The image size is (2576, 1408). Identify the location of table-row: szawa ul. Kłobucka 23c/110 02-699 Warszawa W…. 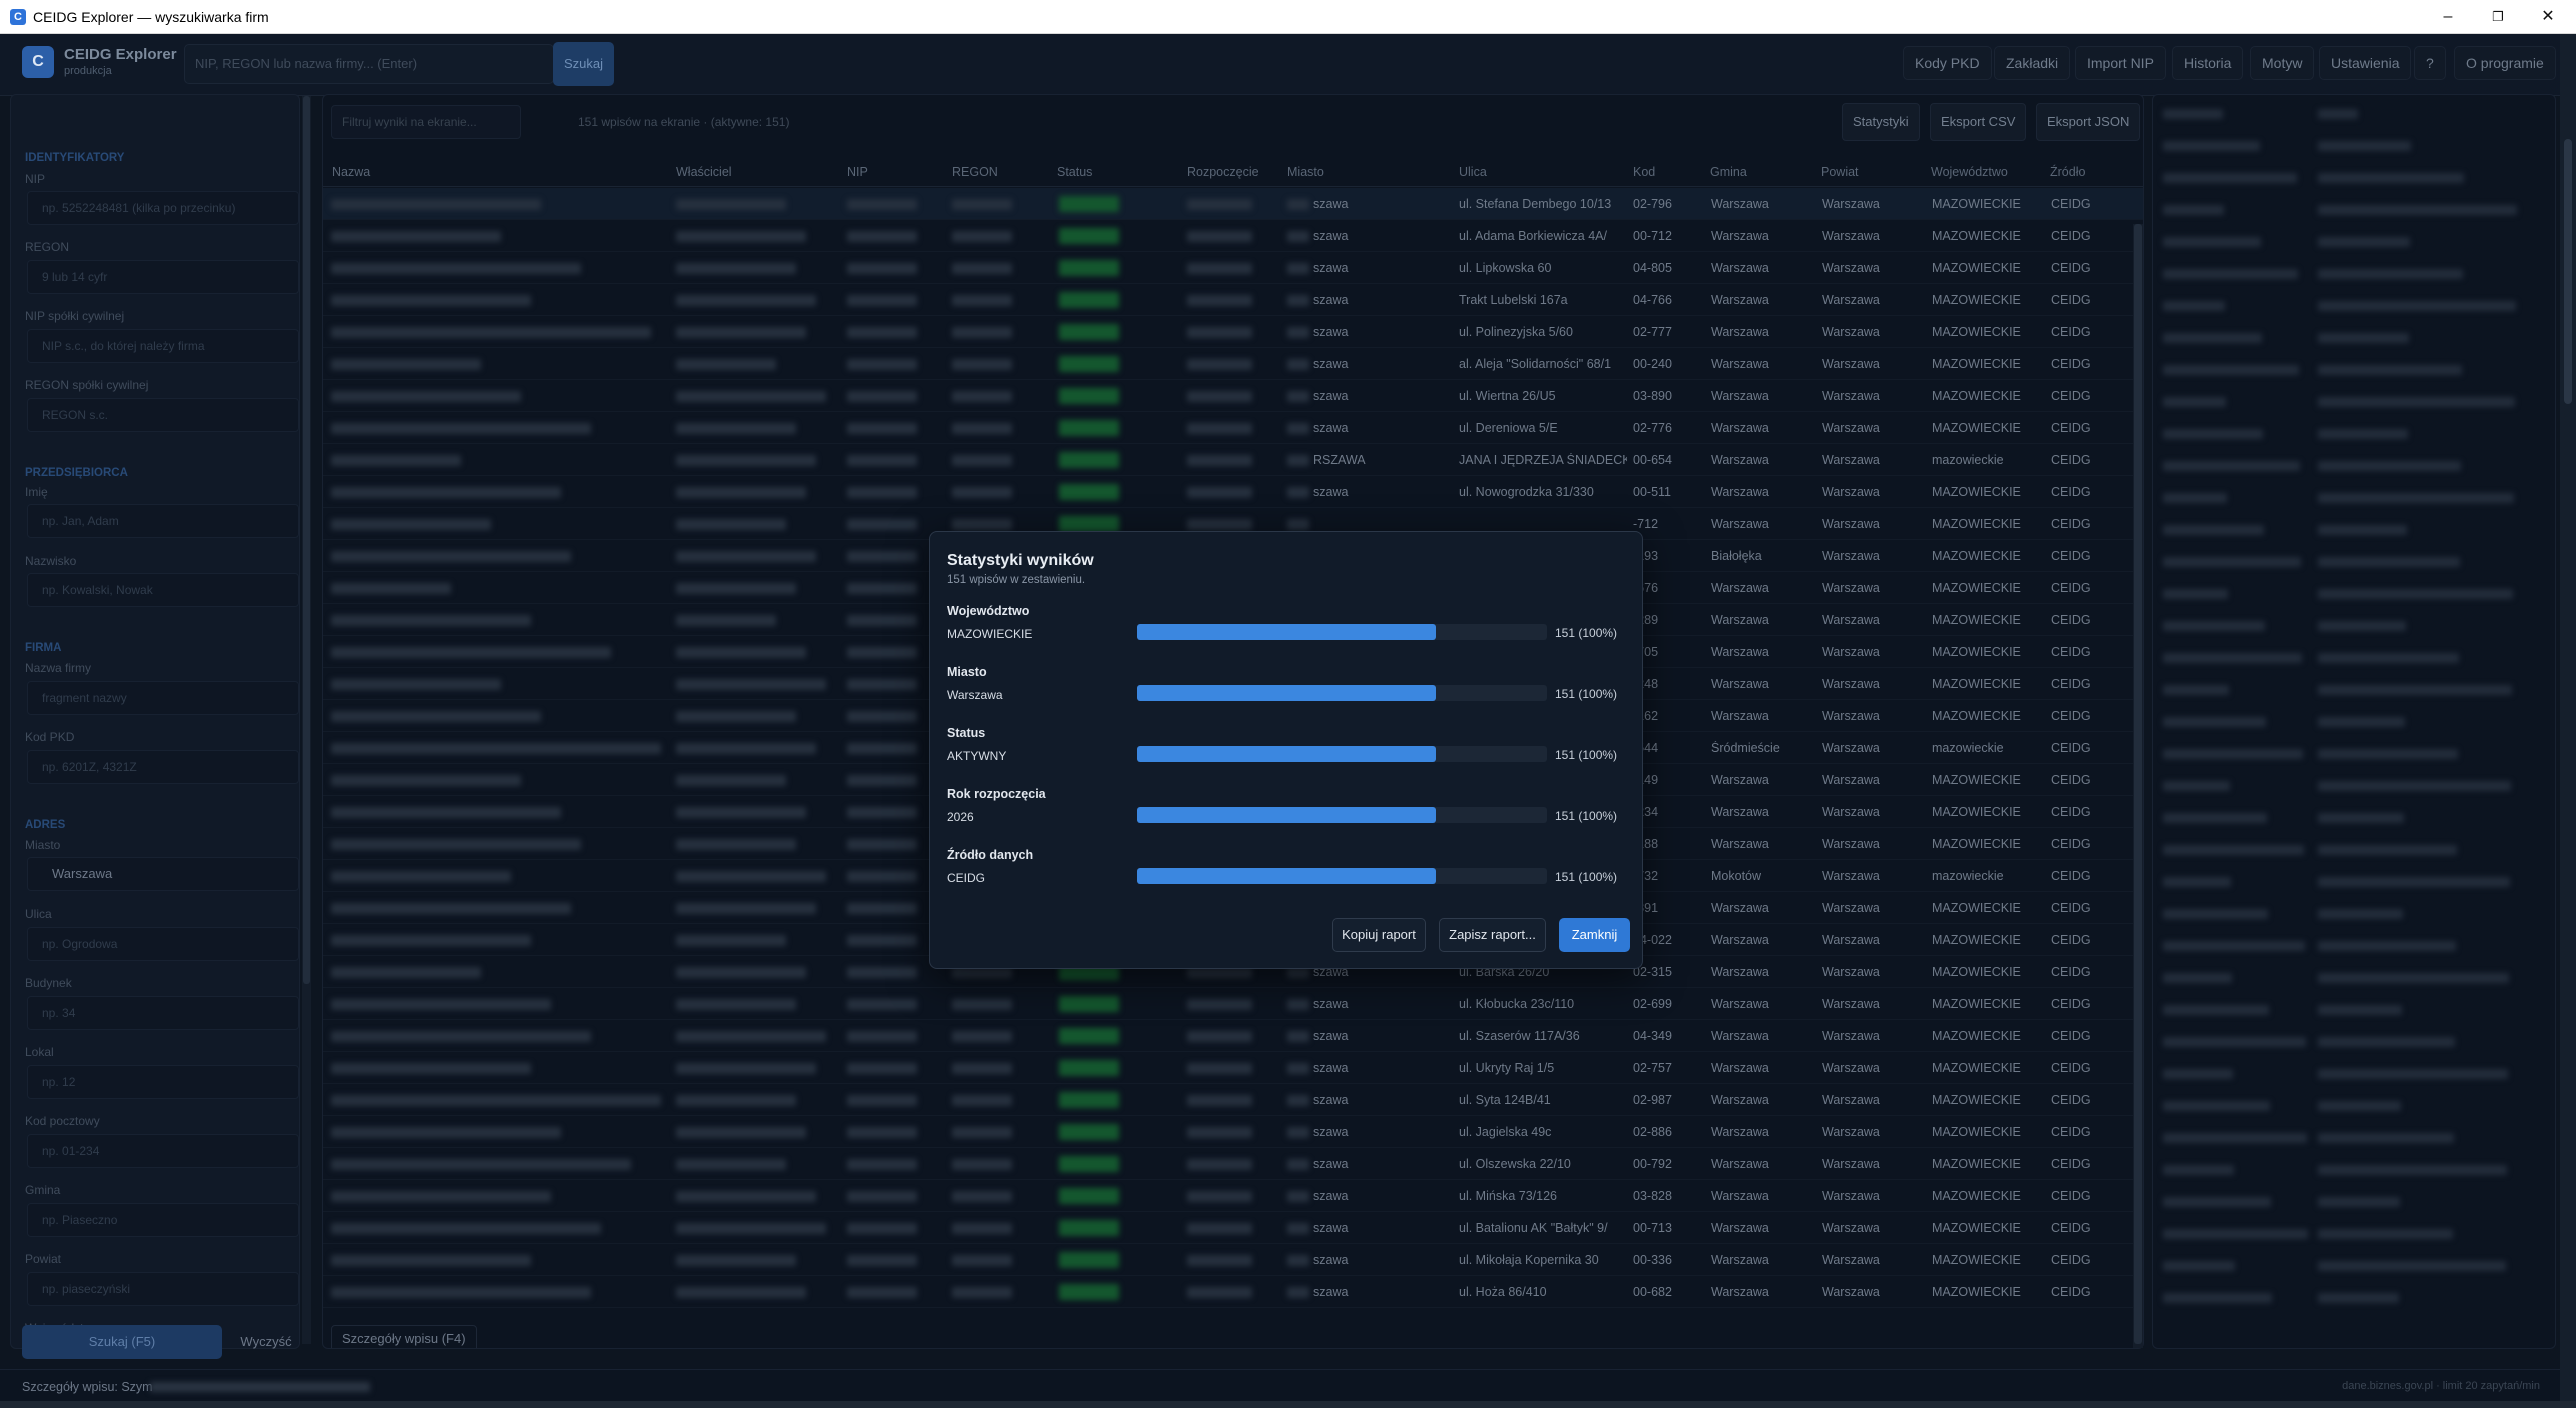
(1233, 1004).